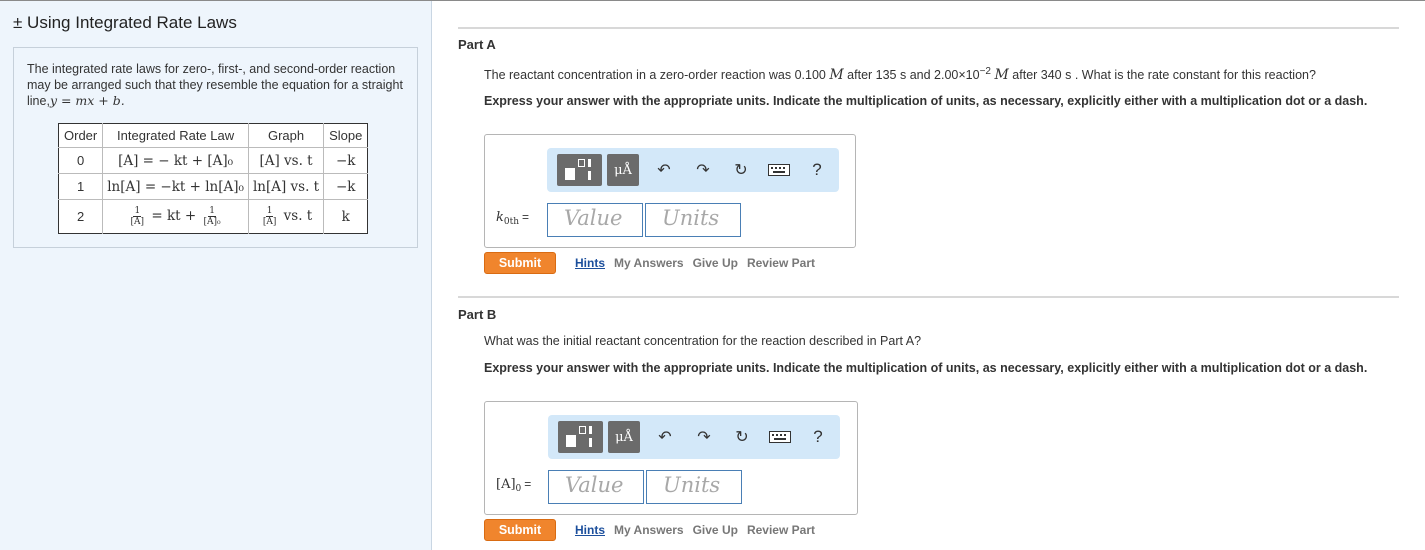  Describe the element at coordinates (125, 22) in the screenshot. I see `page-title: ± Using Integrated Rate Laws` at that location.